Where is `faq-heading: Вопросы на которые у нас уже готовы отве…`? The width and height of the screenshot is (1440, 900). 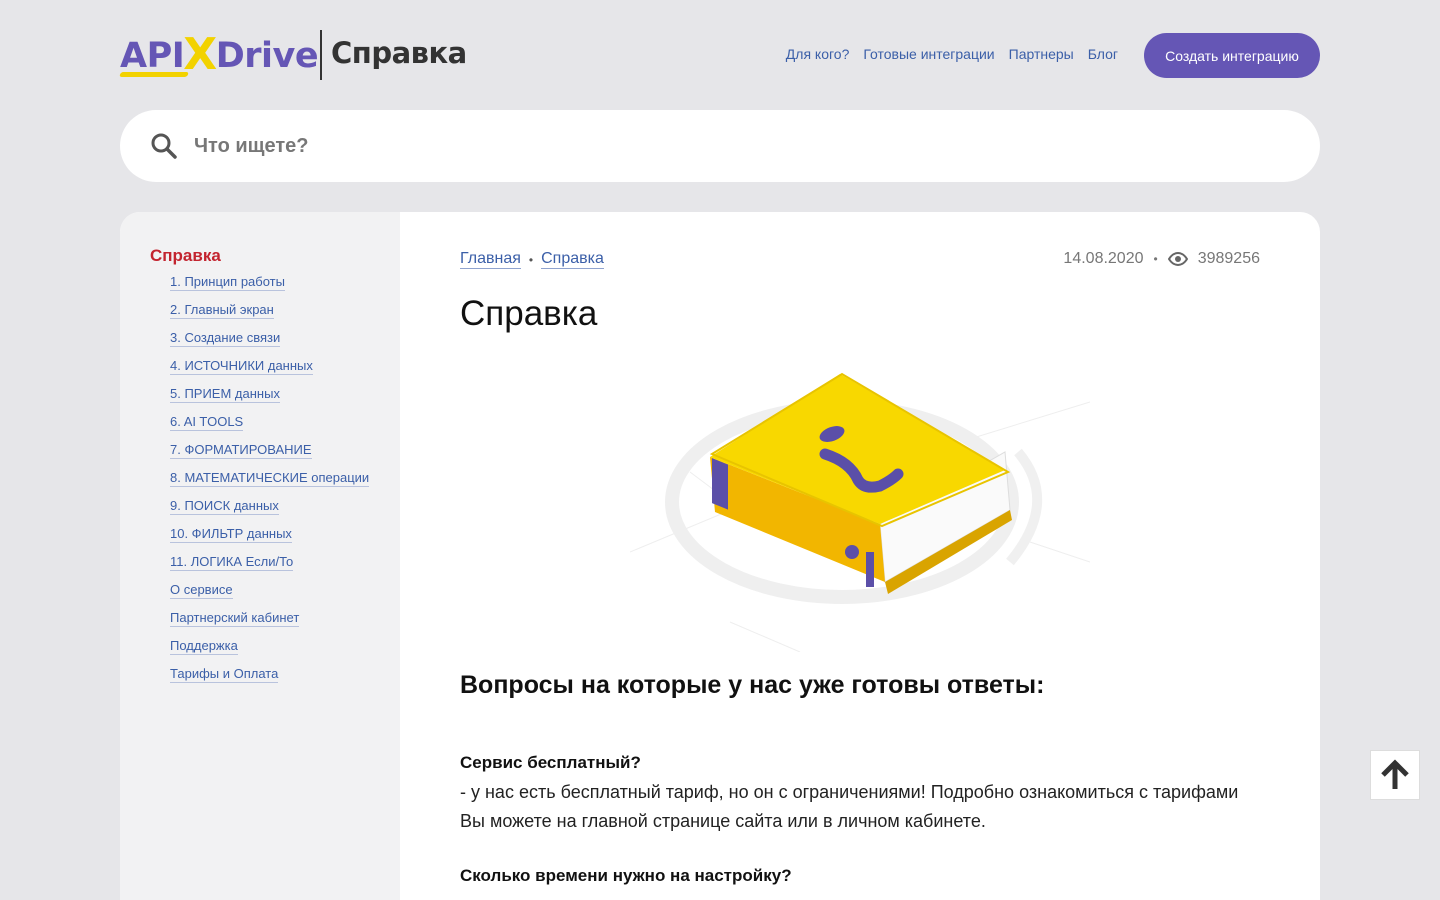 faq-heading: Вопросы на которые у нас уже готовы отве… is located at coordinates (752, 685).